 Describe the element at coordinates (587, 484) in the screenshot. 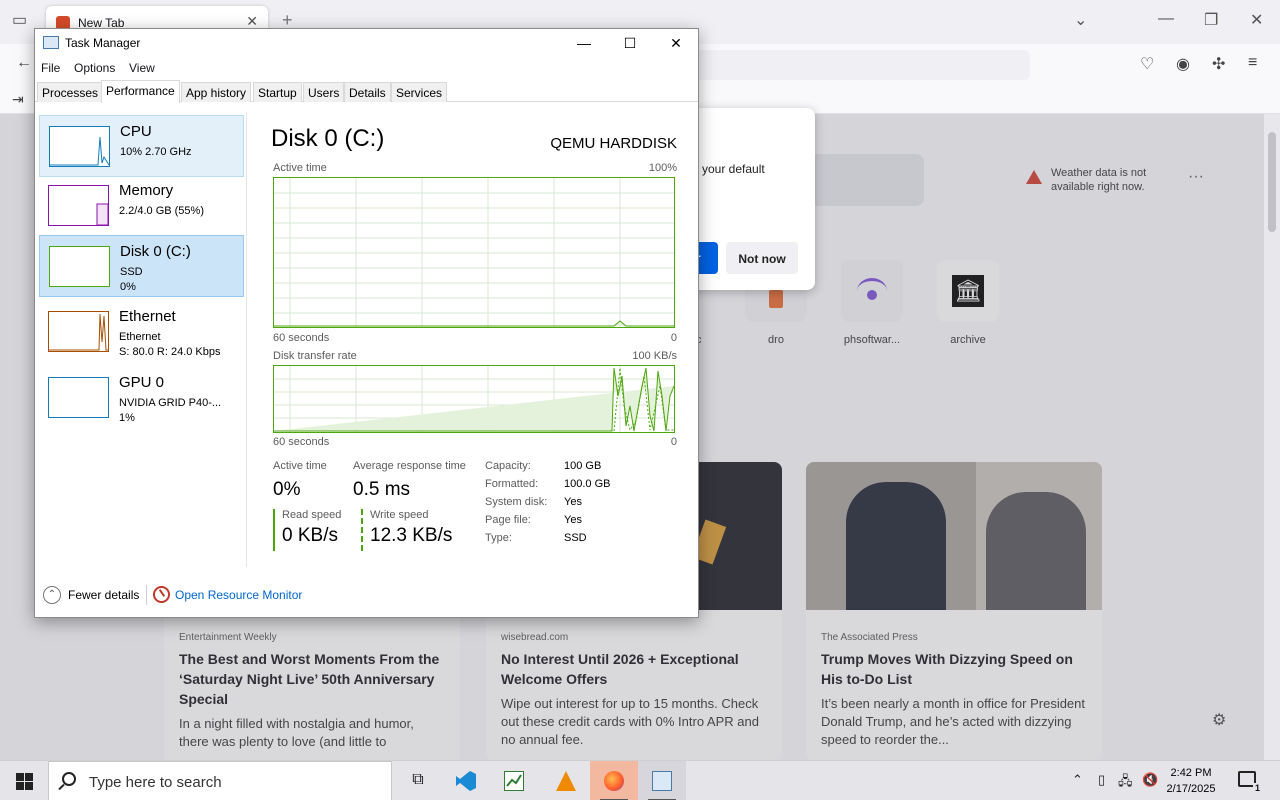

I see `property-value: 100.0 GB` at that location.